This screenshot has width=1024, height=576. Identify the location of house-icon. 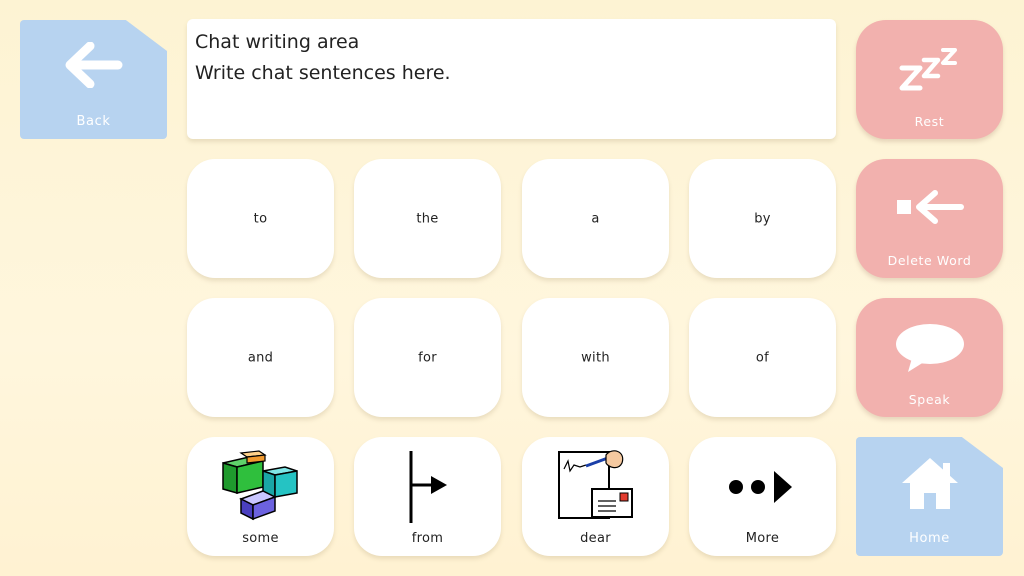
(930, 485).